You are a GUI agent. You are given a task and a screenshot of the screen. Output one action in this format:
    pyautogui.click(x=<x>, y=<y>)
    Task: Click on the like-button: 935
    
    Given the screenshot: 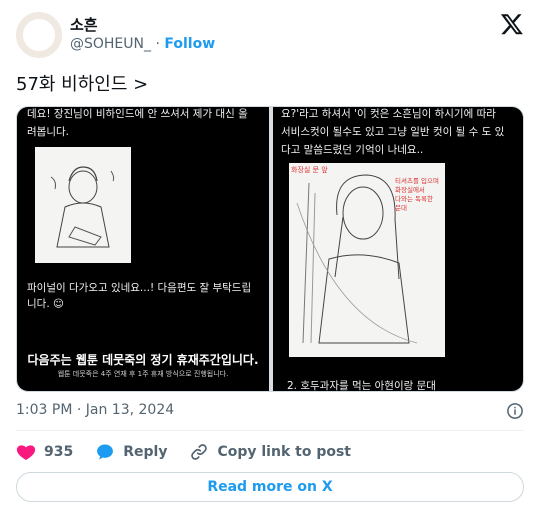 What is the action you would take?
    pyautogui.click(x=44, y=452)
    